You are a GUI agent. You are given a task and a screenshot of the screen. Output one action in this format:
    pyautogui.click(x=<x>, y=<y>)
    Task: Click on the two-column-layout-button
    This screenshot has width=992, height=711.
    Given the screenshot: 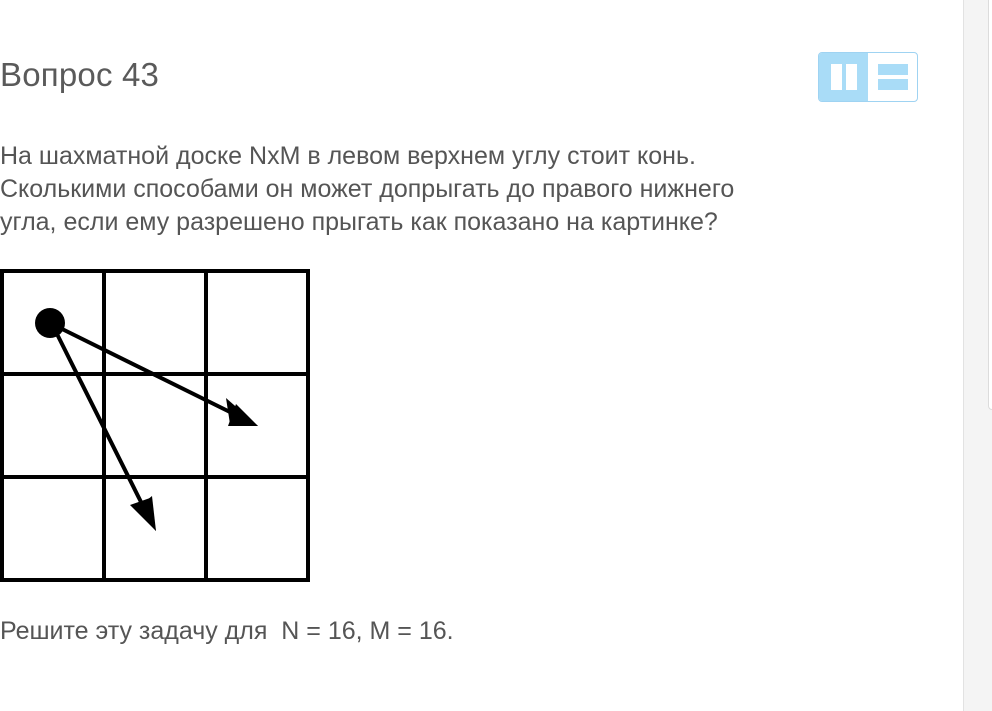 What is the action you would take?
    pyautogui.click(x=843, y=77)
    